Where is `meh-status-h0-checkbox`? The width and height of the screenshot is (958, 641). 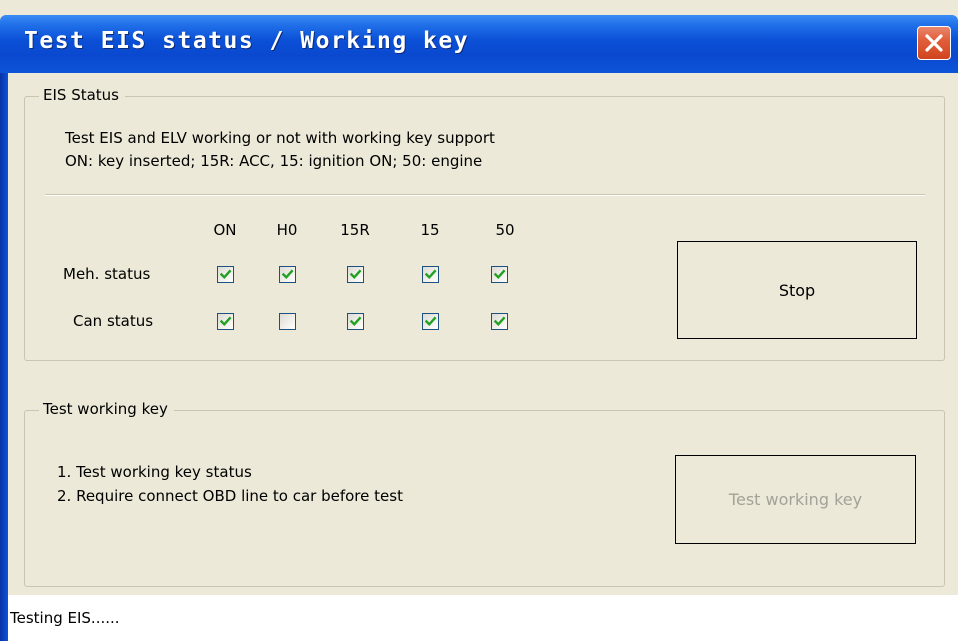 meh-status-h0-checkbox is located at coordinates (287, 274).